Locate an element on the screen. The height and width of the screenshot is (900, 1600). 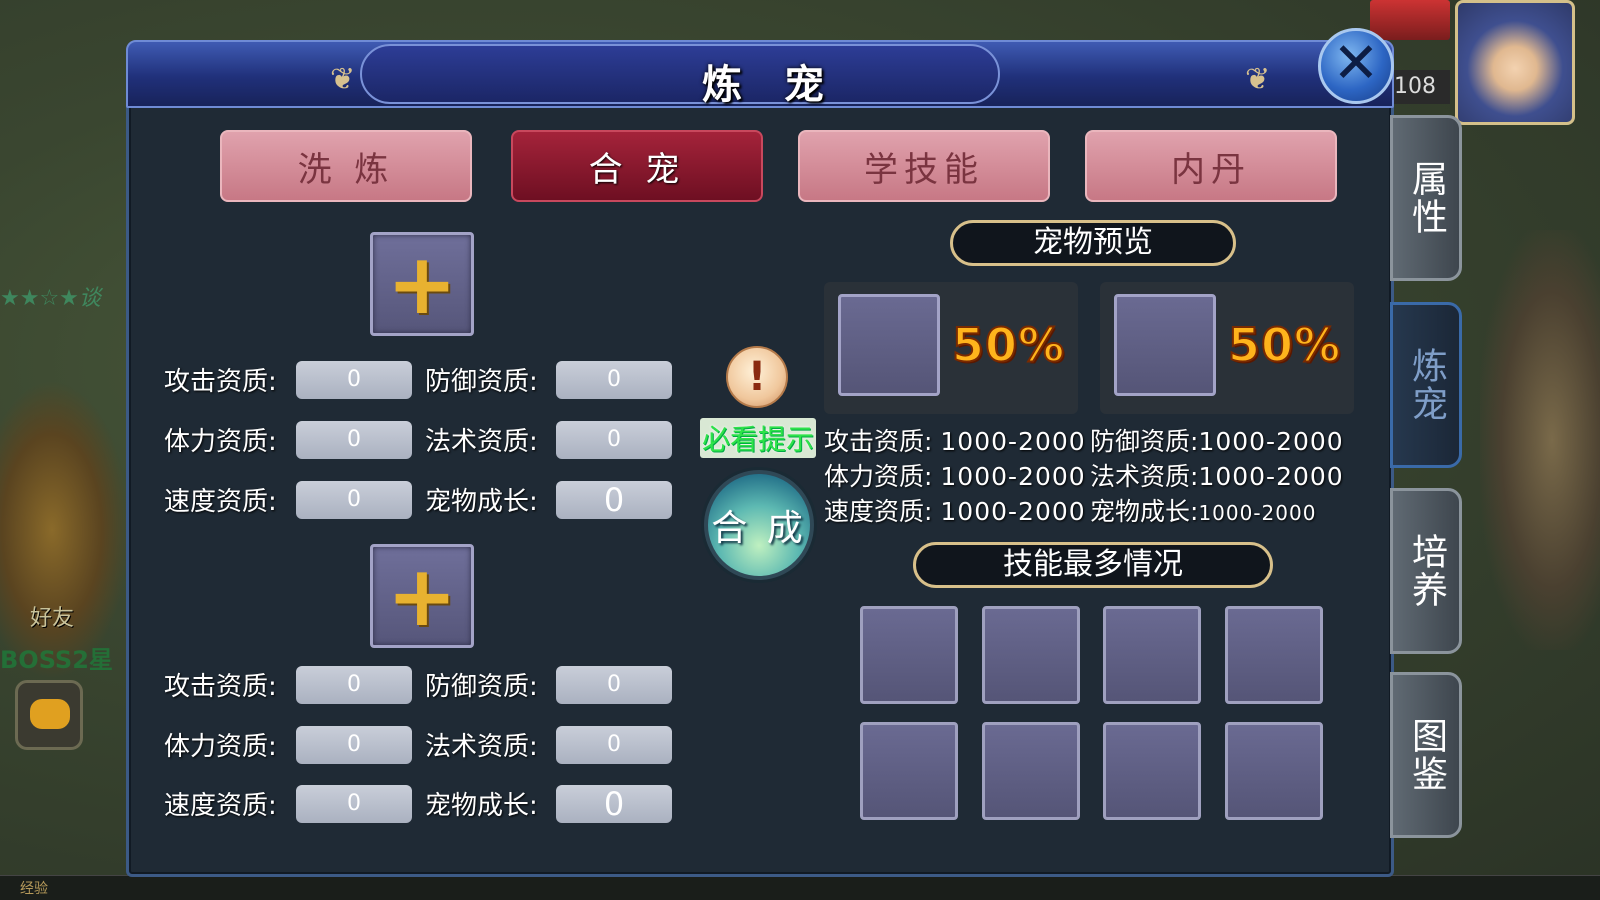
preview-attack-value: 1000-2000 is located at coordinates (1013, 441).